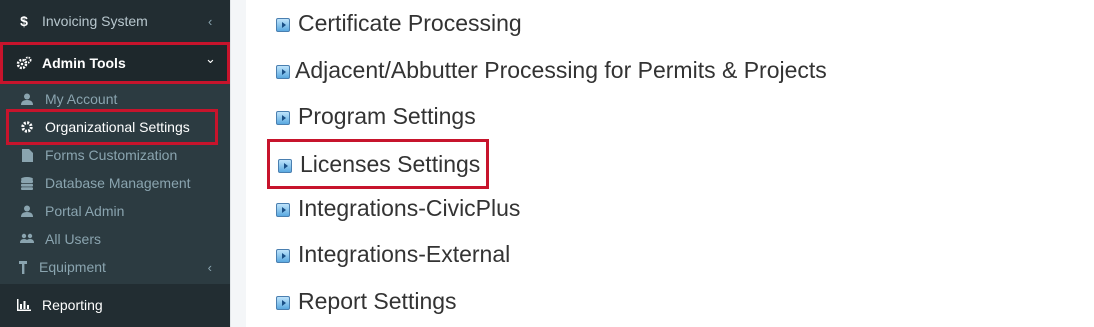 Image resolution: width=1094 pixels, height=327 pixels. Describe the element at coordinates (24, 63) in the screenshot. I see `gears-icon` at that location.